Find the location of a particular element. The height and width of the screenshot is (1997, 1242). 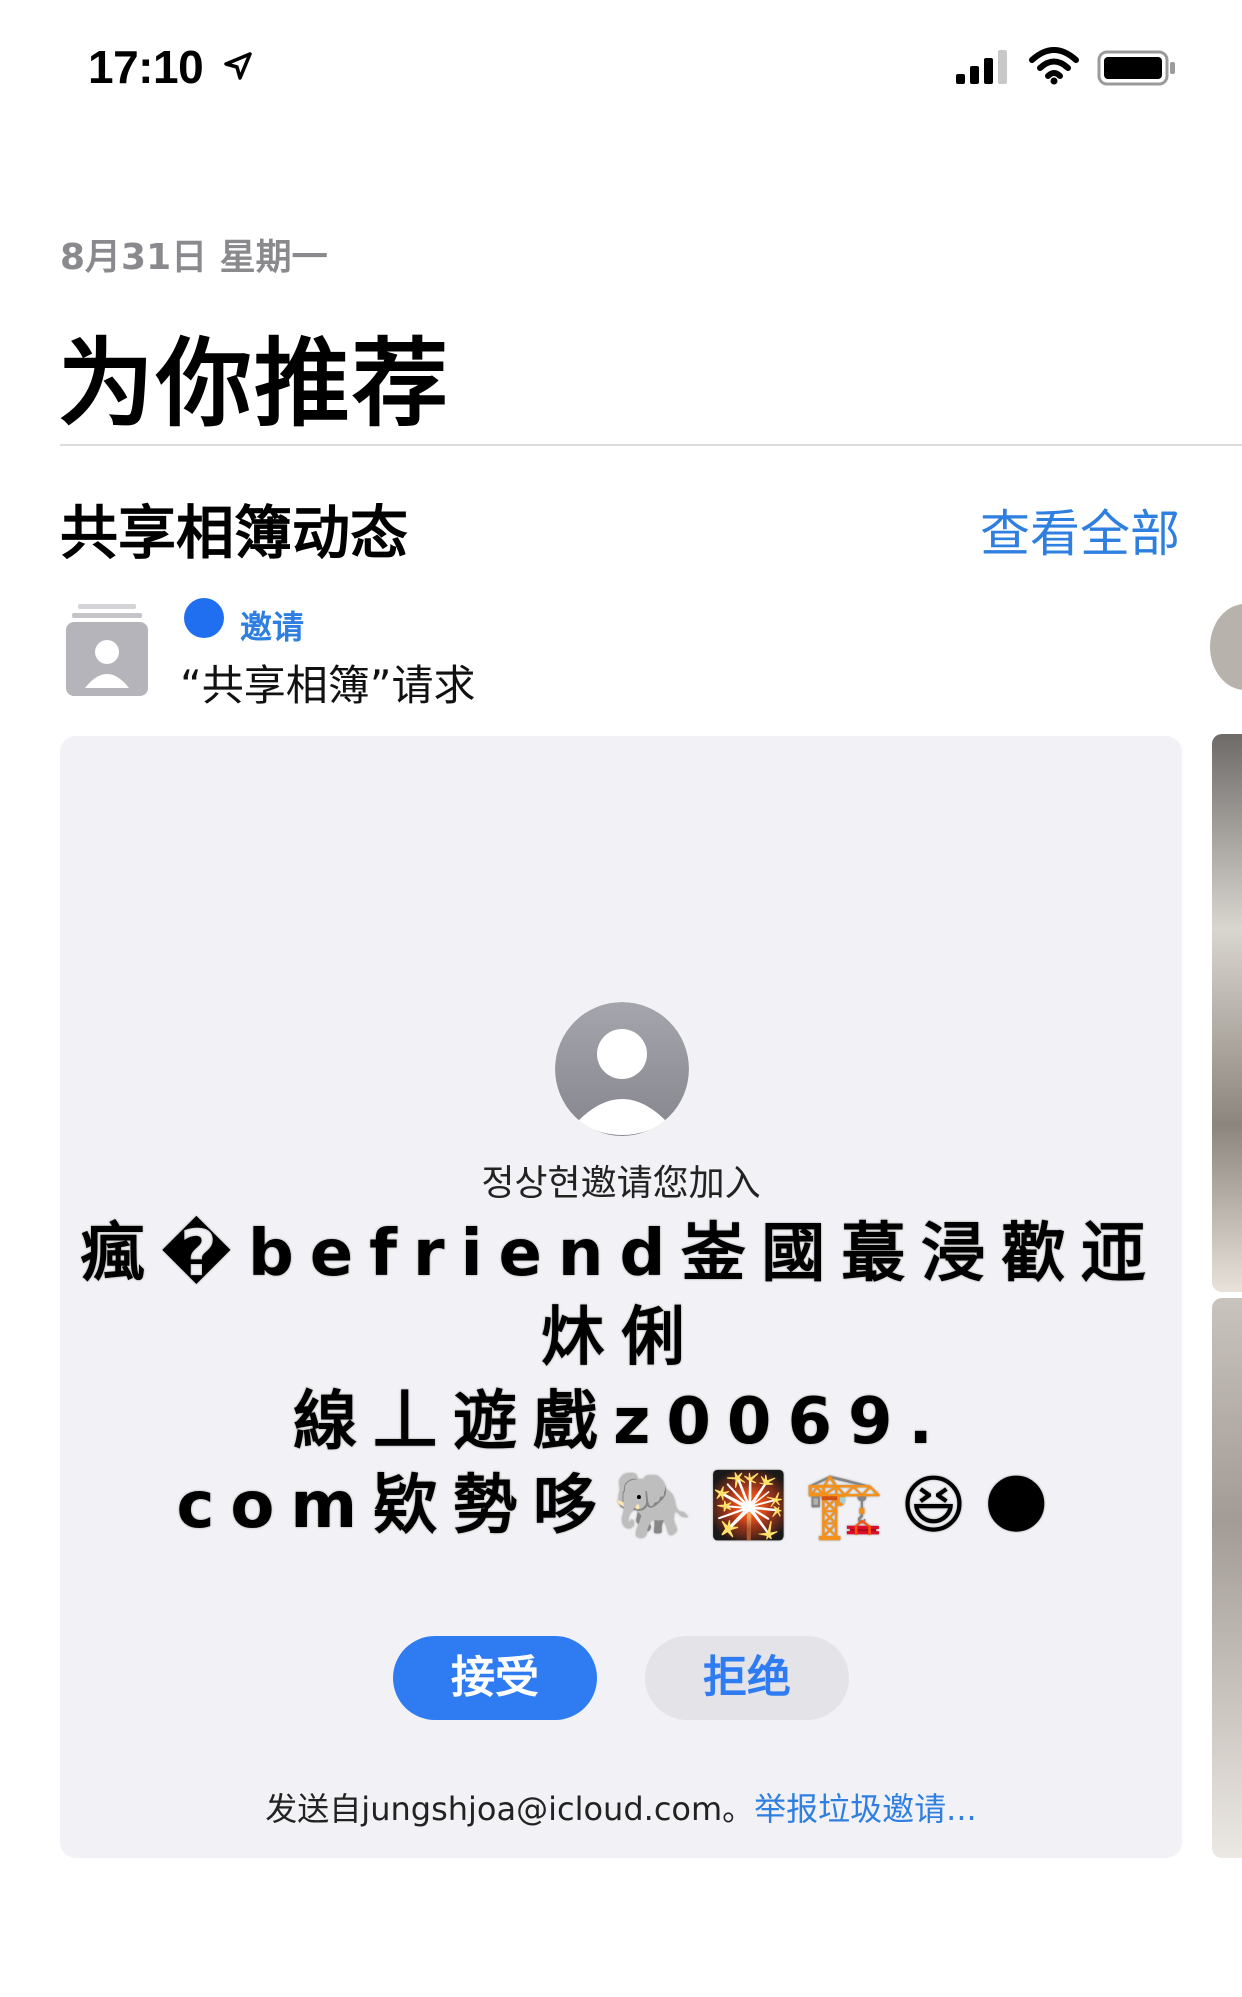

section-title: 共享相簿动态 is located at coordinates (234, 533).